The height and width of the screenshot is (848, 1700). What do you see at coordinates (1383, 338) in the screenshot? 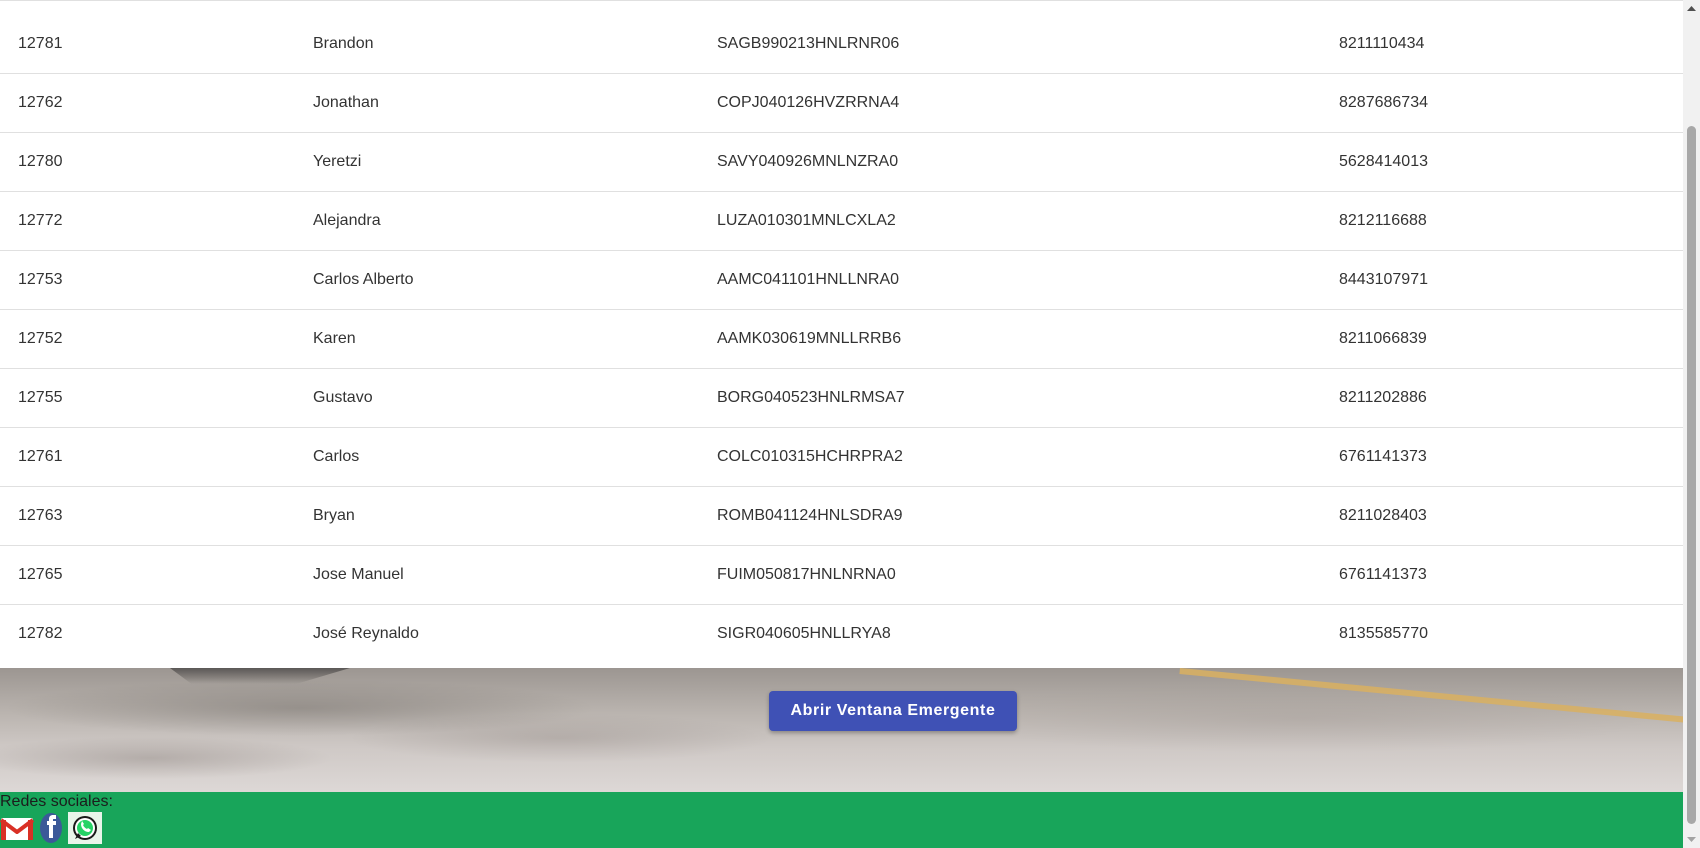
I see `cell-phone: 8211066839` at bounding box center [1383, 338].